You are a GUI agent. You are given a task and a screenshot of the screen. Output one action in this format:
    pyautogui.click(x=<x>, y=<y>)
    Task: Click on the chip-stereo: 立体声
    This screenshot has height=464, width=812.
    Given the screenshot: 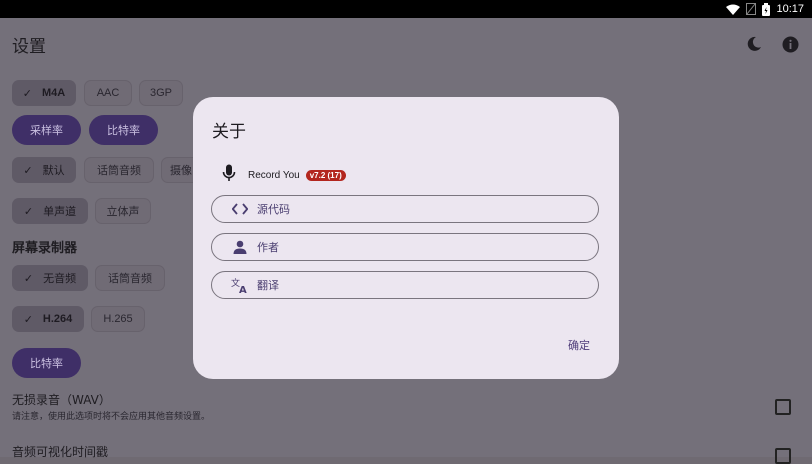 What is the action you would take?
    pyautogui.click(x=123, y=211)
    